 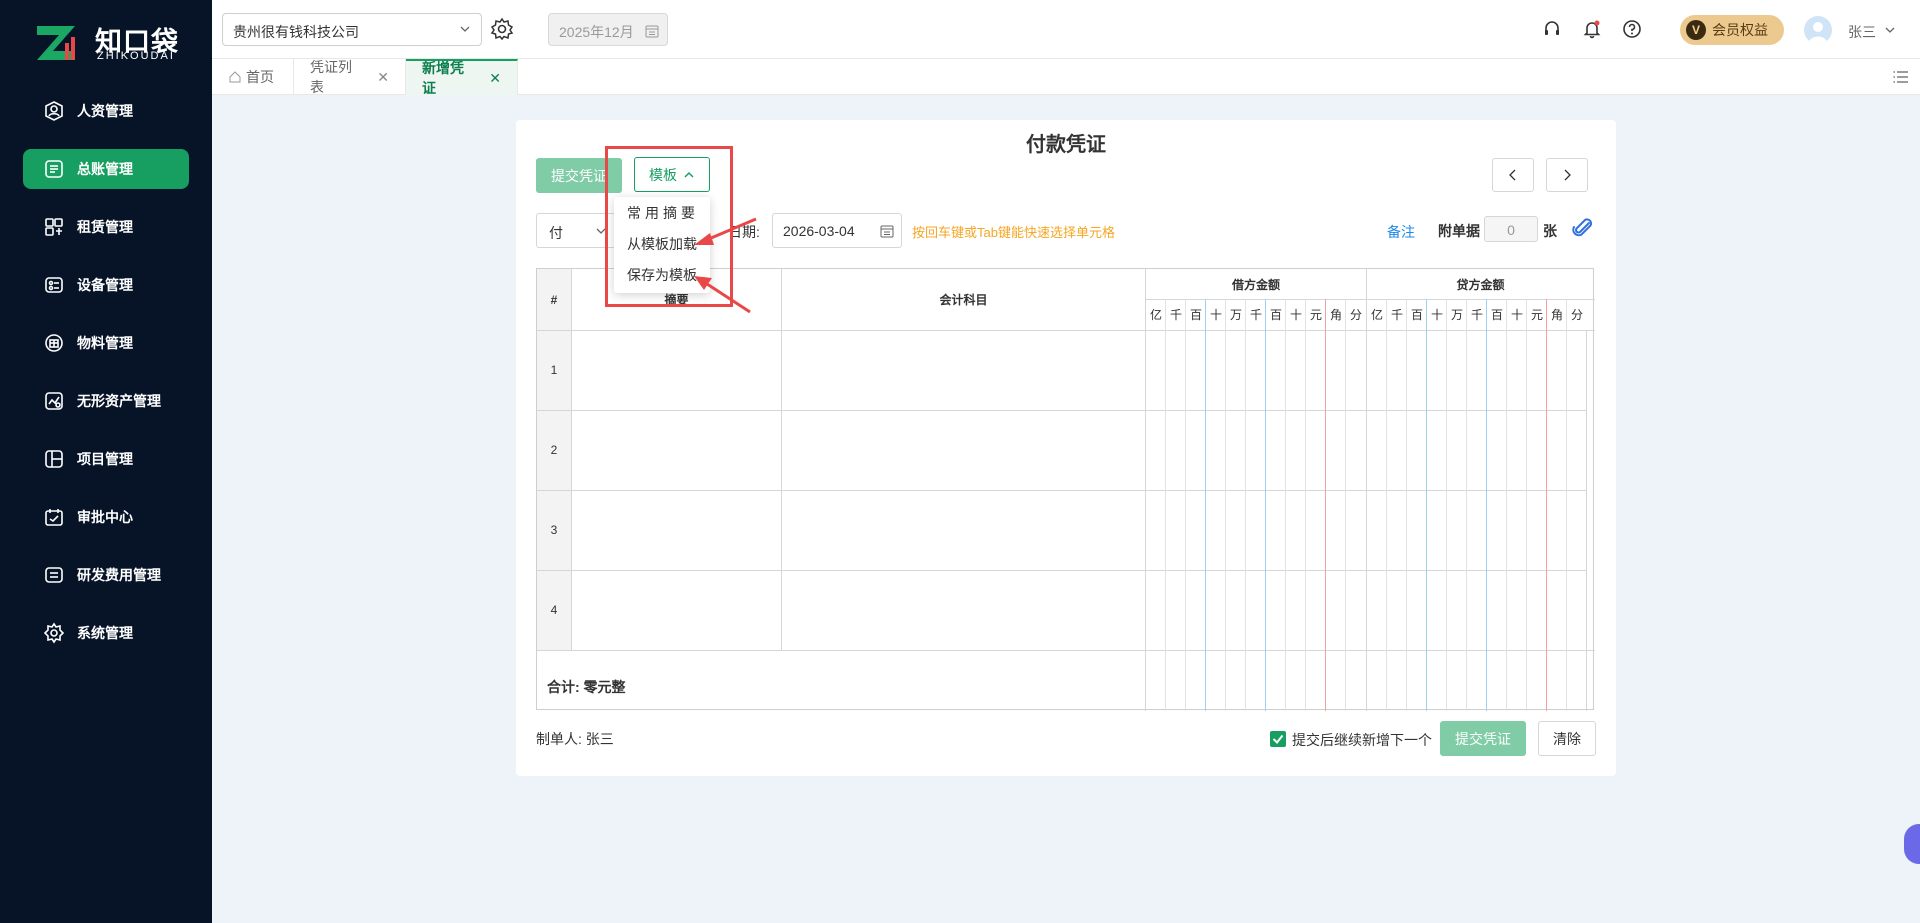 I want to click on sidebar-item-label: 无形资产管理, so click(x=119, y=401).